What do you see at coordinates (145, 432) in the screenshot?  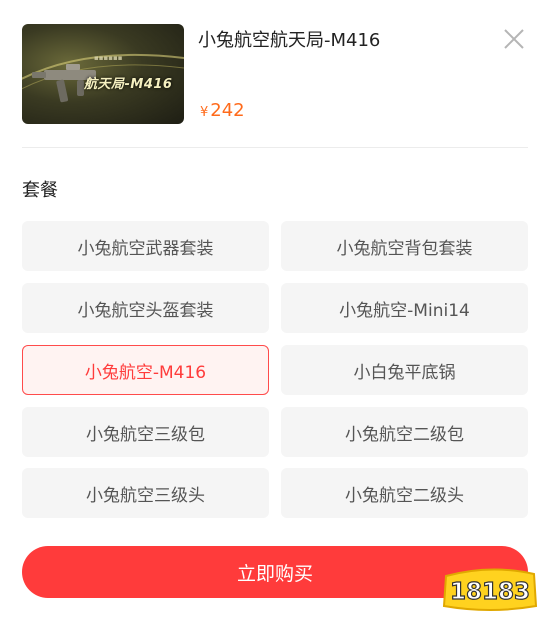 I see `option-item: 小兔航空三级包` at bounding box center [145, 432].